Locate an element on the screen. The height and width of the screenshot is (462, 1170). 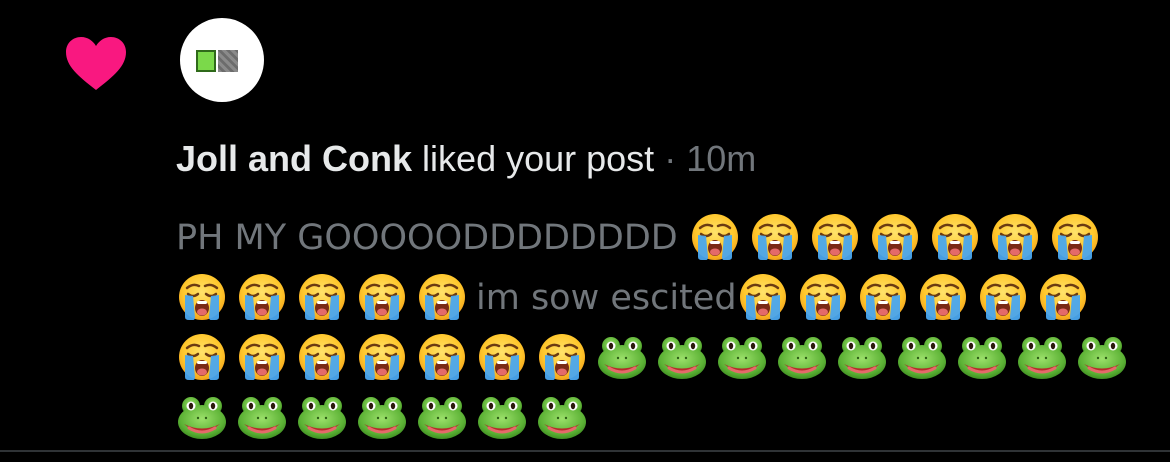
notification-headline: Joll and Conk liked your post · 10m is located at coordinates (466, 159).